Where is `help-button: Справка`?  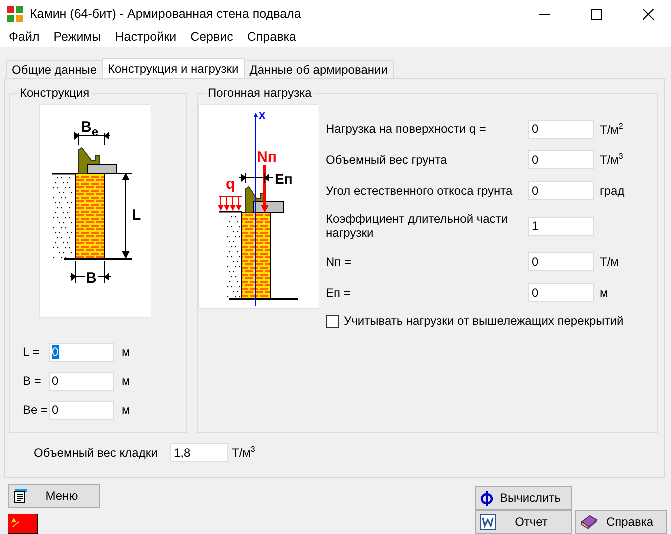
help-button: Справка is located at coordinates (621, 522).